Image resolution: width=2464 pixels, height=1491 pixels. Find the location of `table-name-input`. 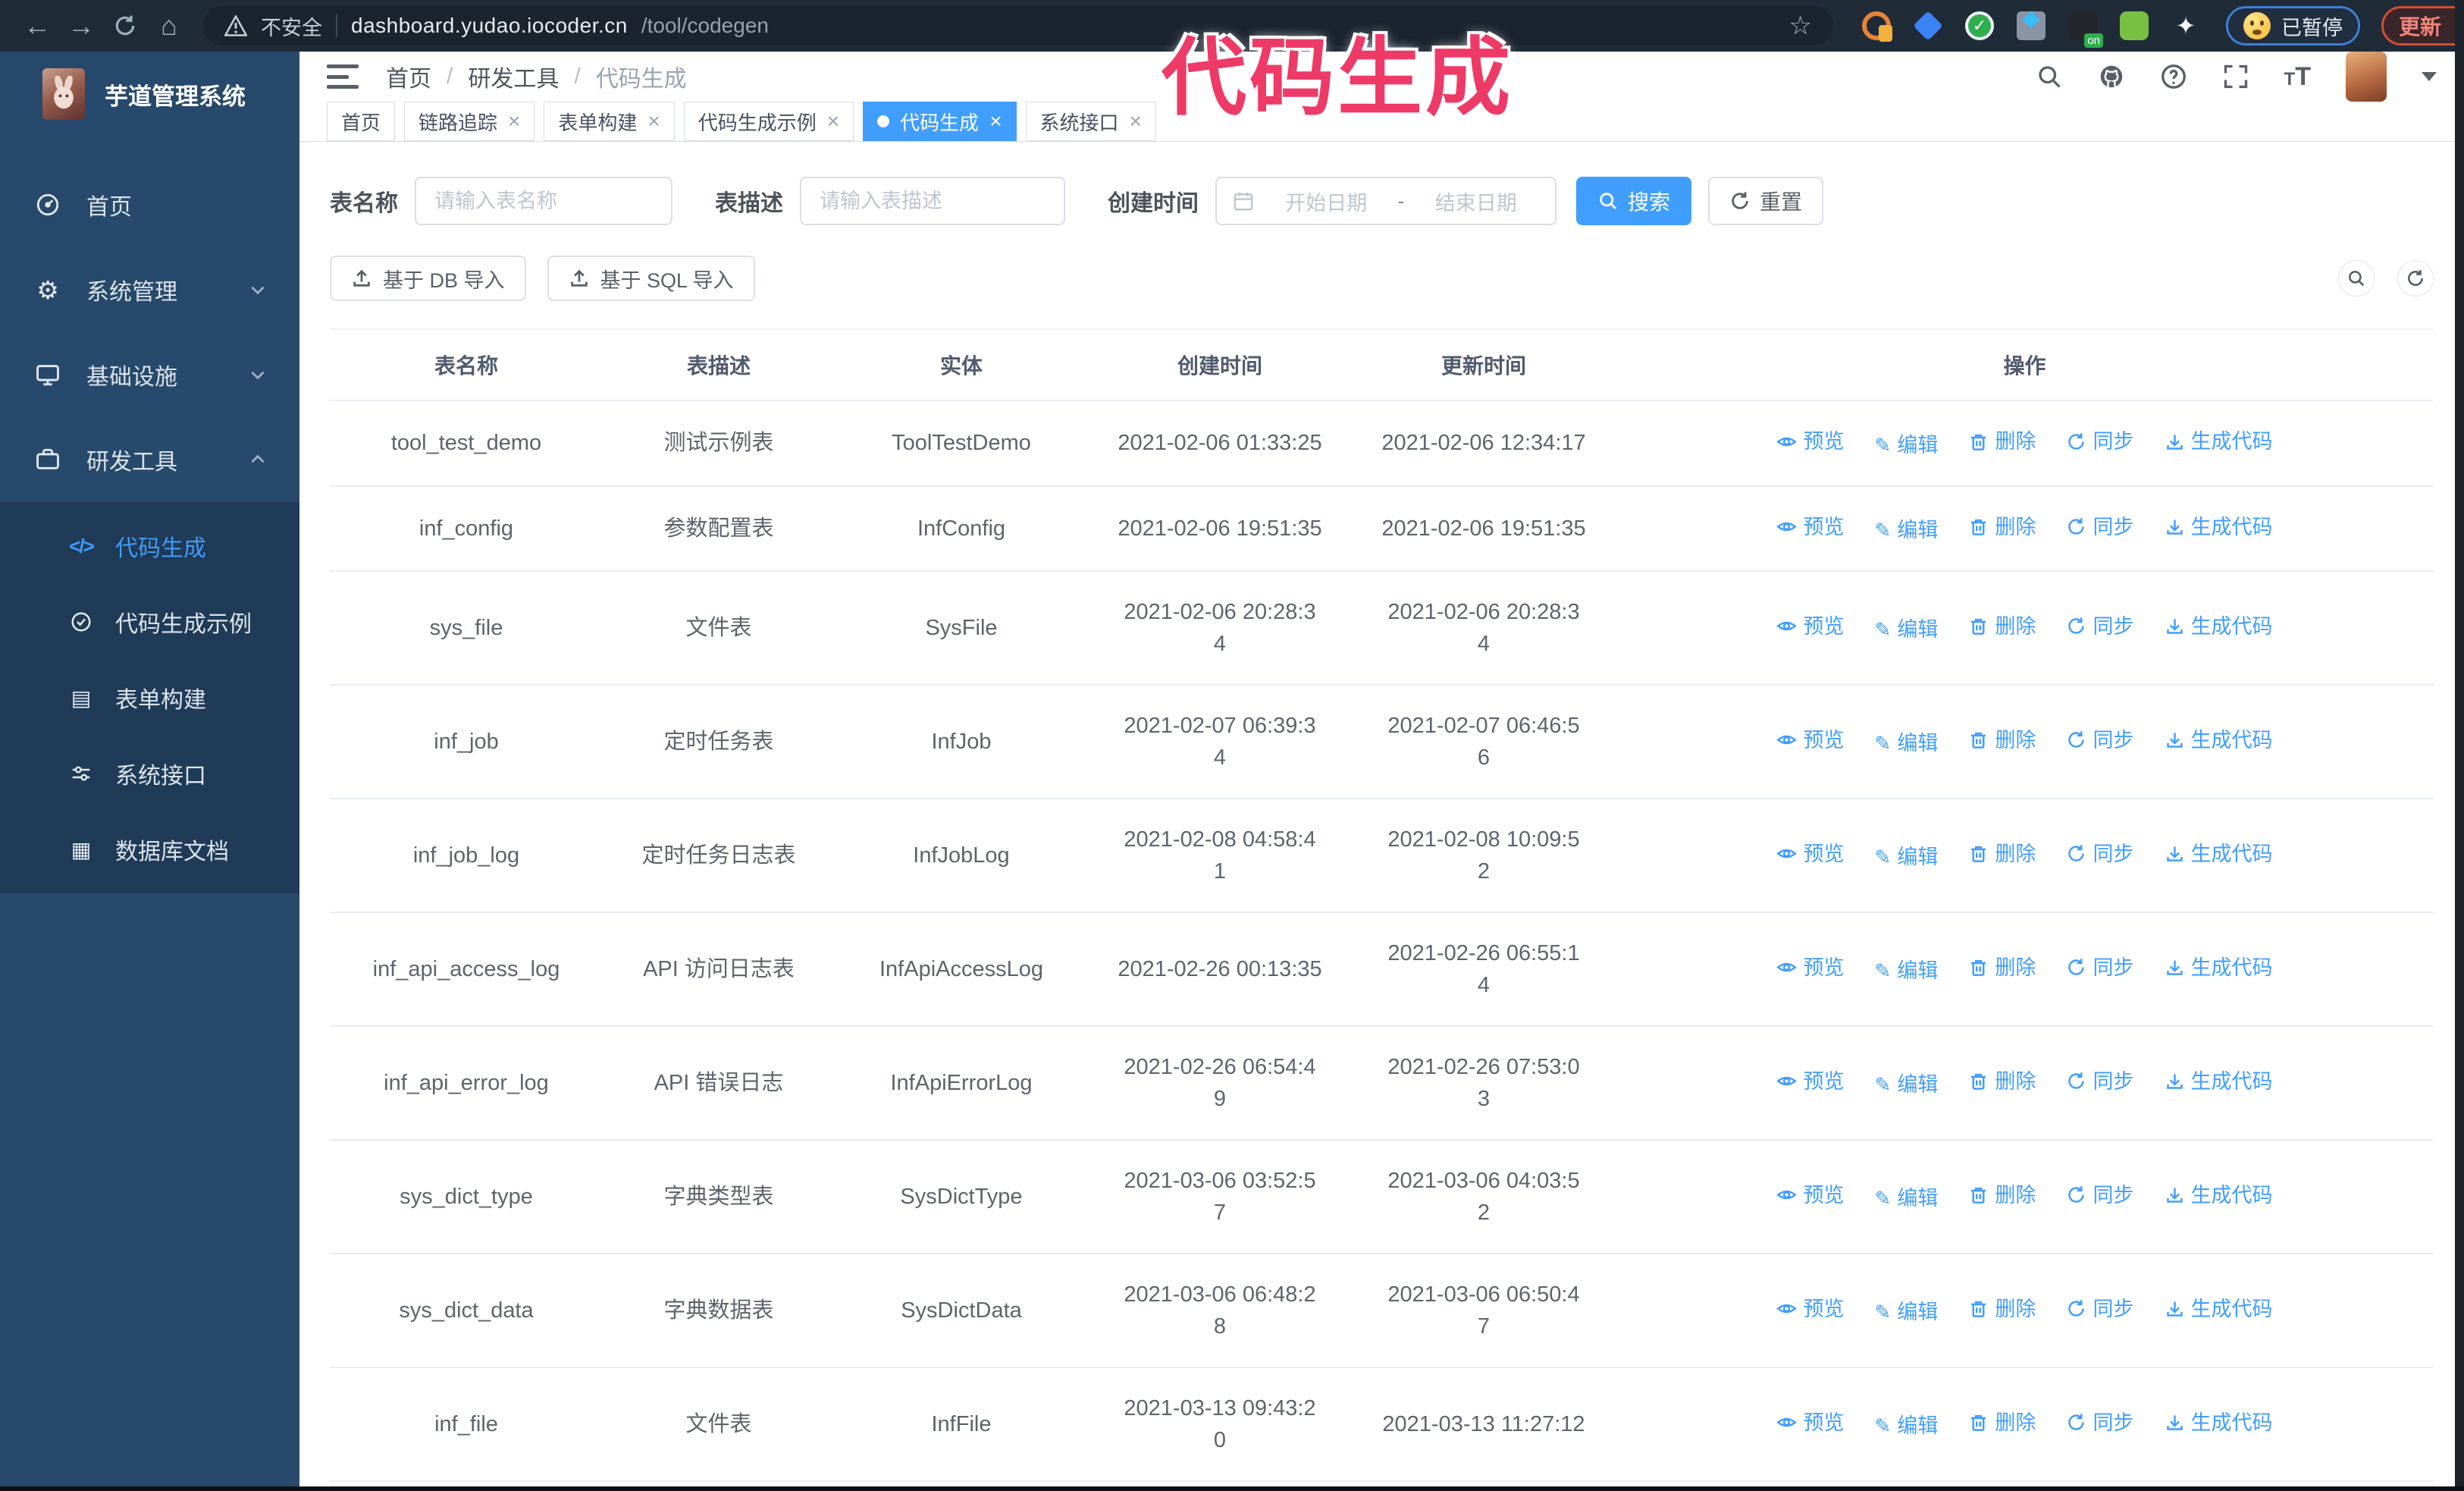

table-name-input is located at coordinates (544, 201).